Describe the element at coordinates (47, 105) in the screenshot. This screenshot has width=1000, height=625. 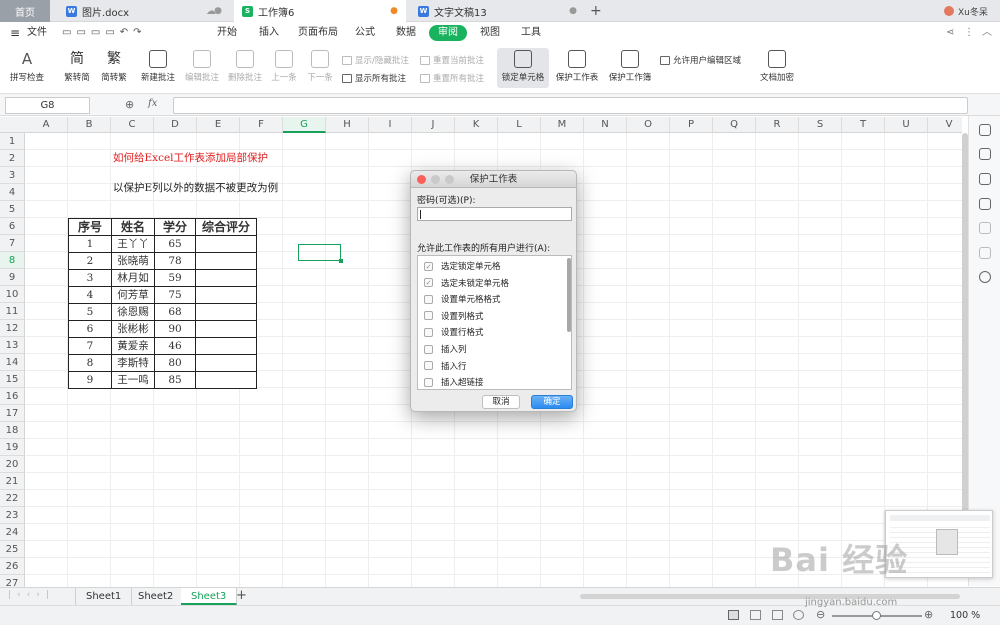
I see `name-box: G8` at that location.